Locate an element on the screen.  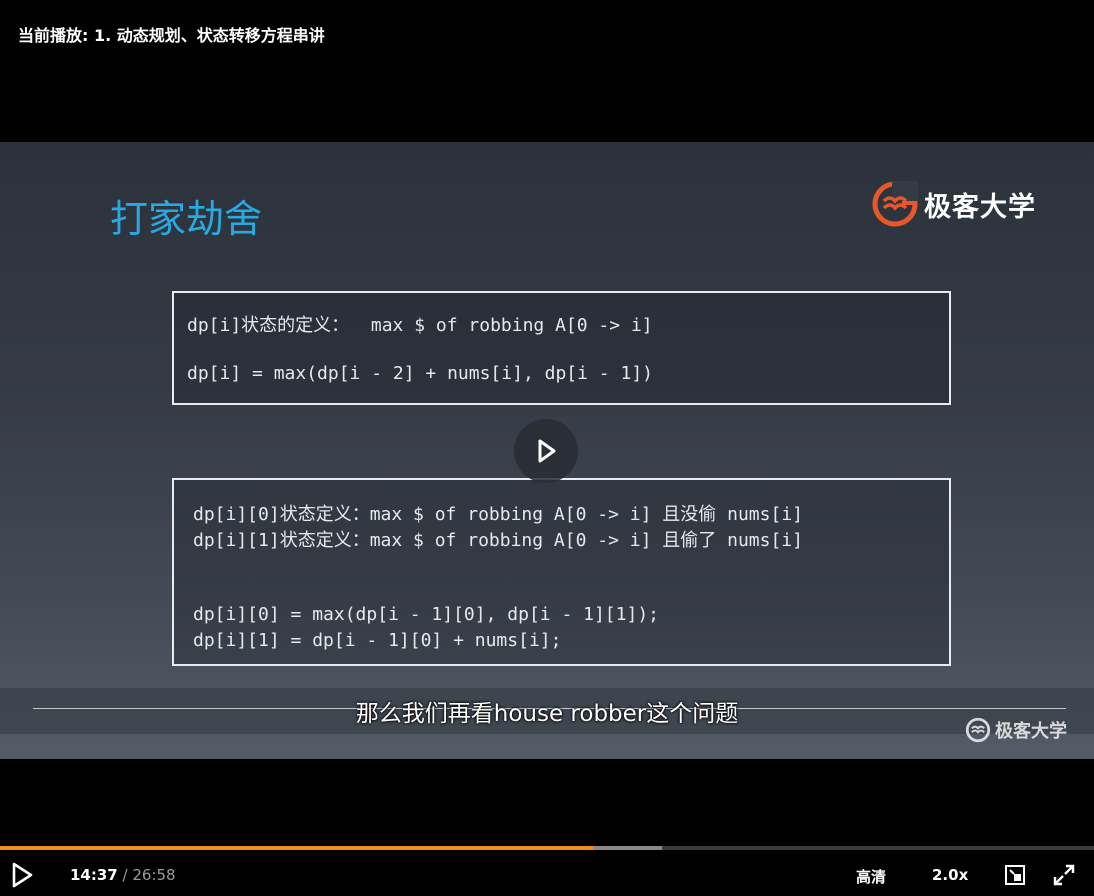
now-playing-title: 当前播放: 1. 动态规划、状态转移方程串讲 is located at coordinates (171, 35).